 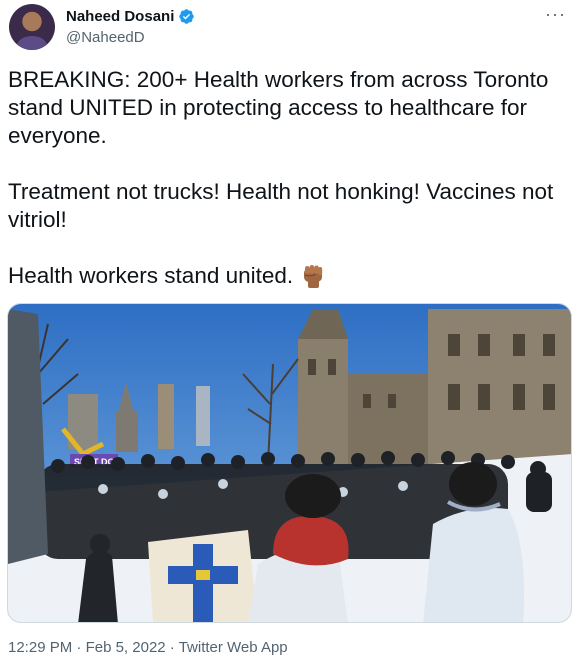 I want to click on more-options-icon: ···, so click(x=555, y=14).